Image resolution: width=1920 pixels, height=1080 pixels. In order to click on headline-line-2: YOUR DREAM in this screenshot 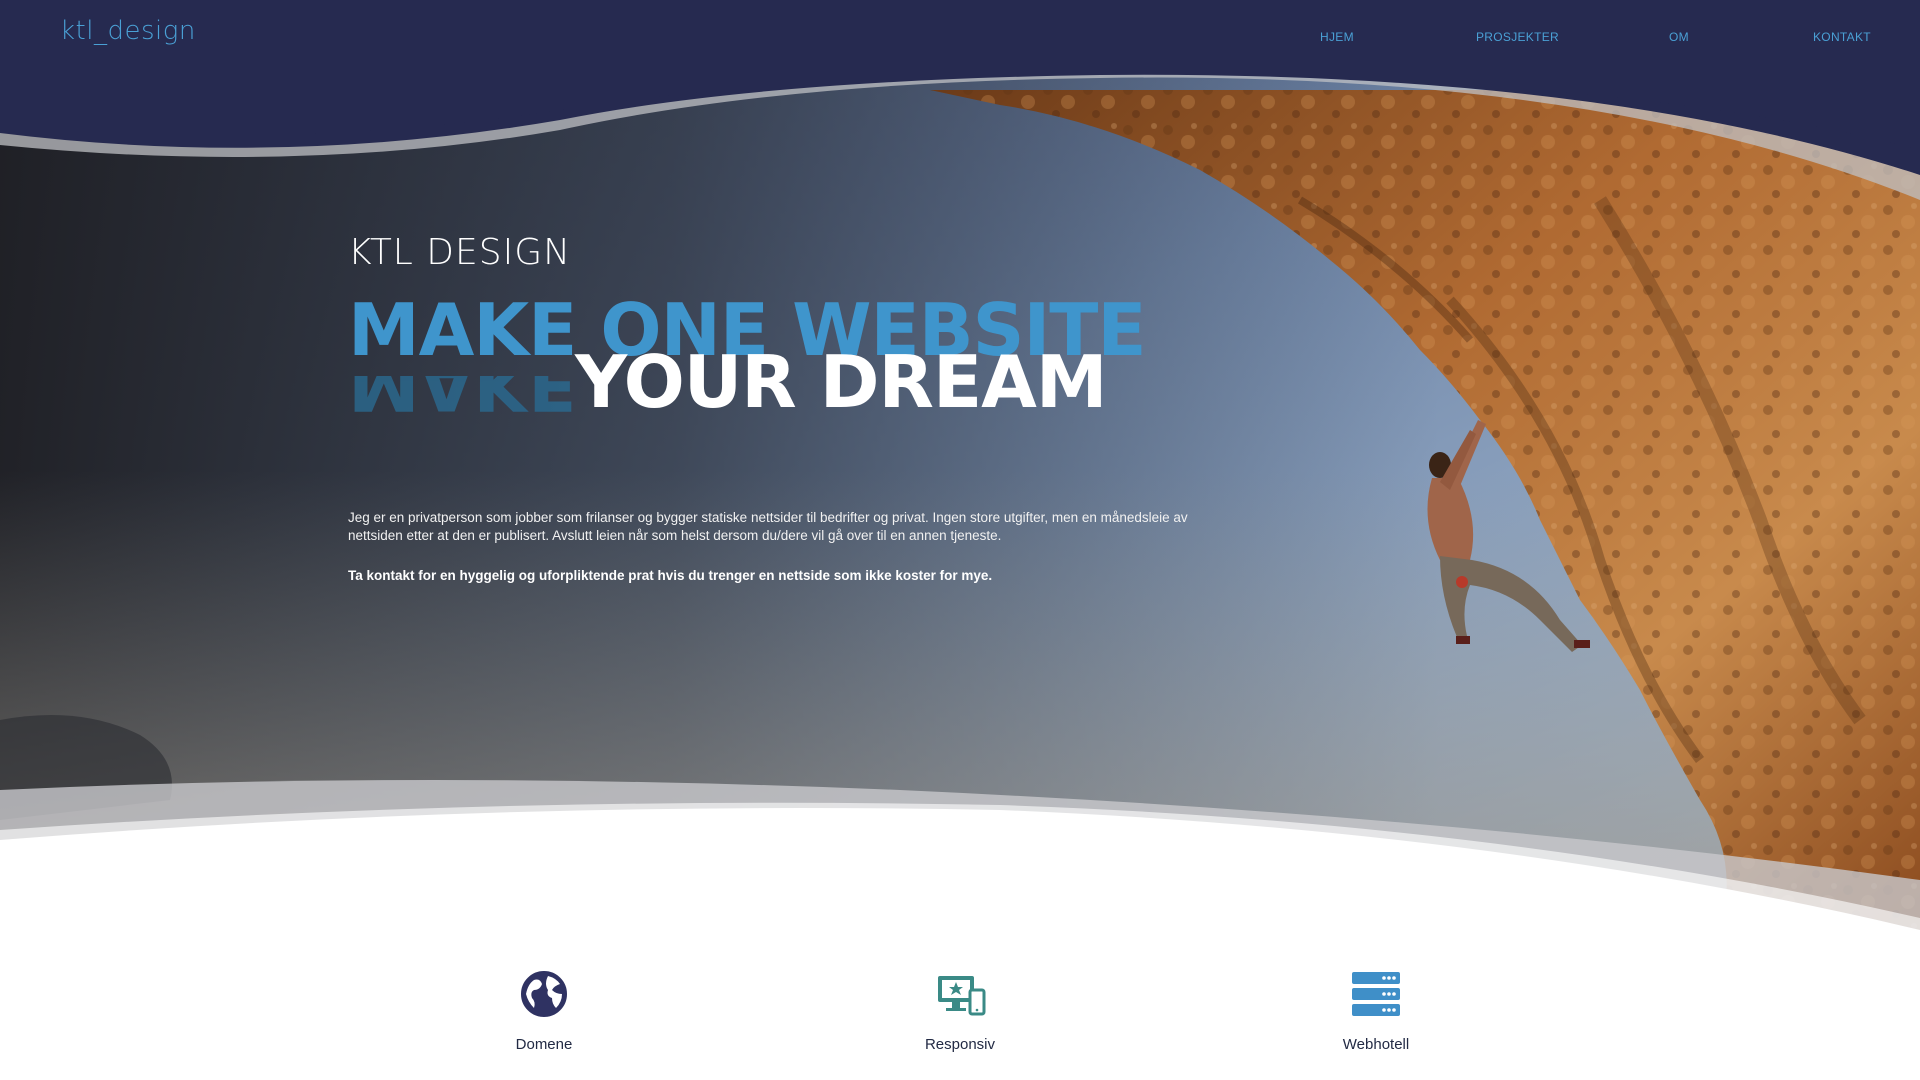, I will do `click(841, 382)`.